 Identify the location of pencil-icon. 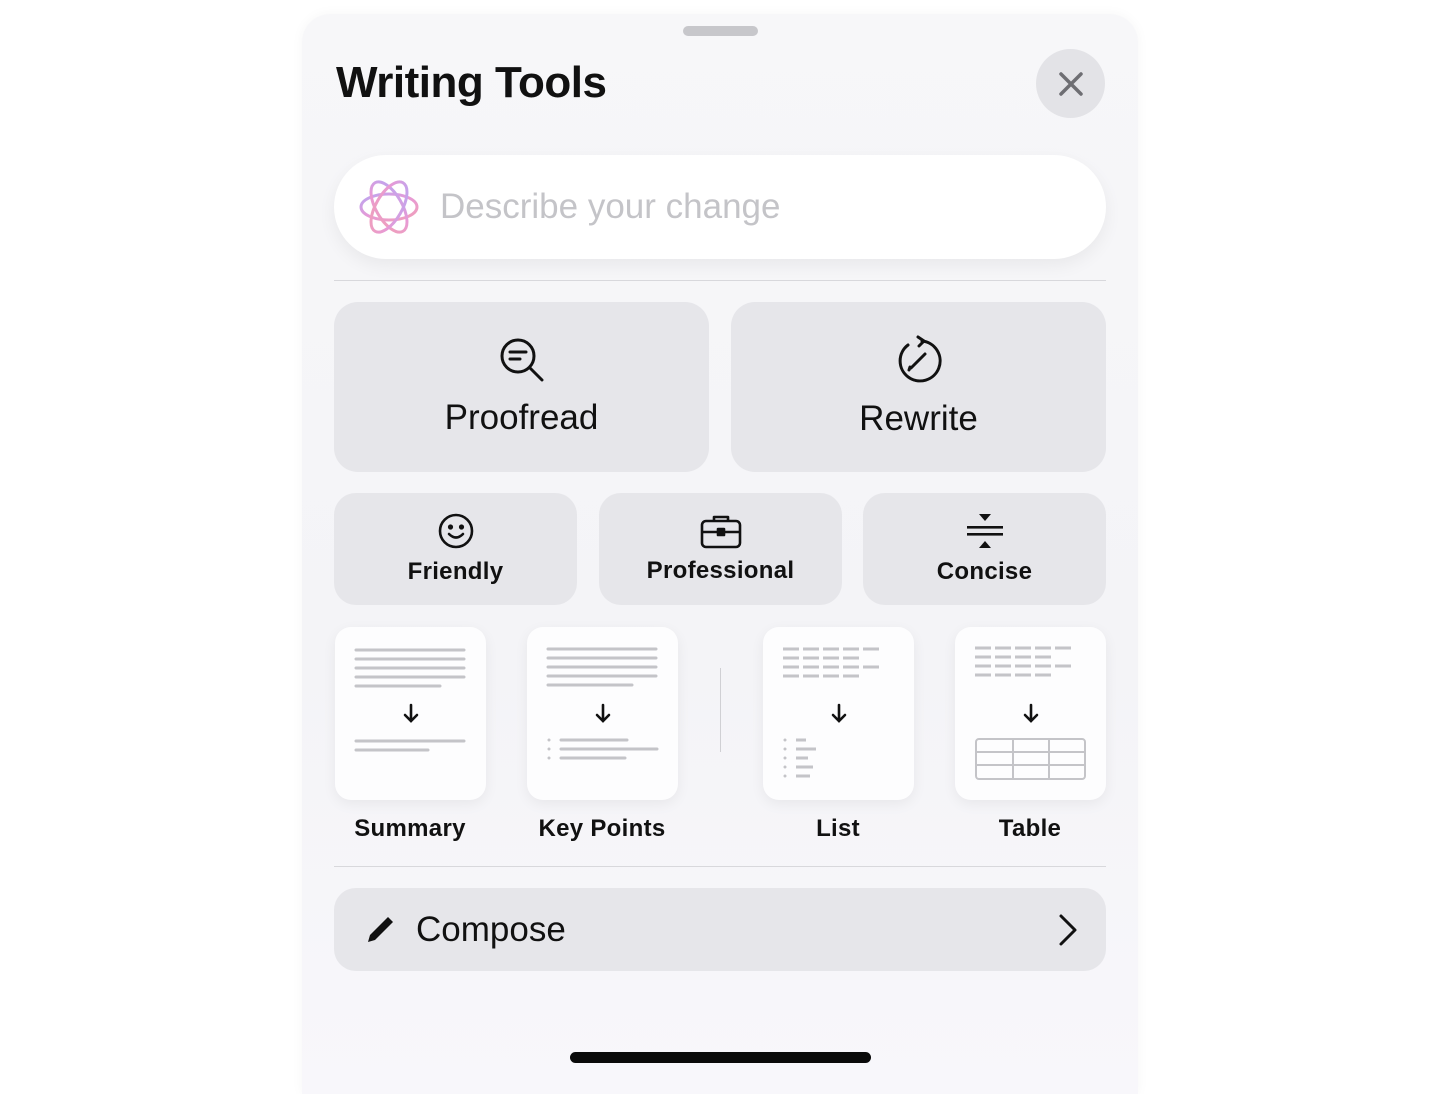
(380, 929).